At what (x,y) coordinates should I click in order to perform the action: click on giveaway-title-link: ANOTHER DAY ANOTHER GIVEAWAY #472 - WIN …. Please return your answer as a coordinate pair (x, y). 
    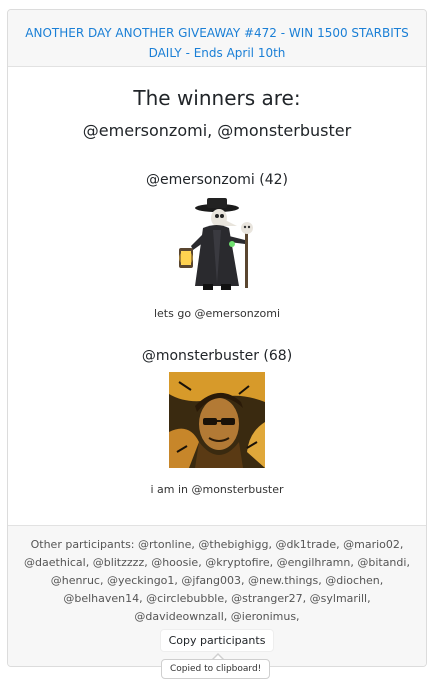
    Looking at the image, I should click on (216, 43).